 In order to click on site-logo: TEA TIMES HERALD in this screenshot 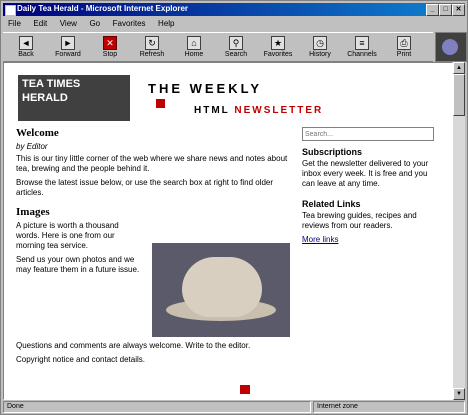, I will do `click(74, 98)`.